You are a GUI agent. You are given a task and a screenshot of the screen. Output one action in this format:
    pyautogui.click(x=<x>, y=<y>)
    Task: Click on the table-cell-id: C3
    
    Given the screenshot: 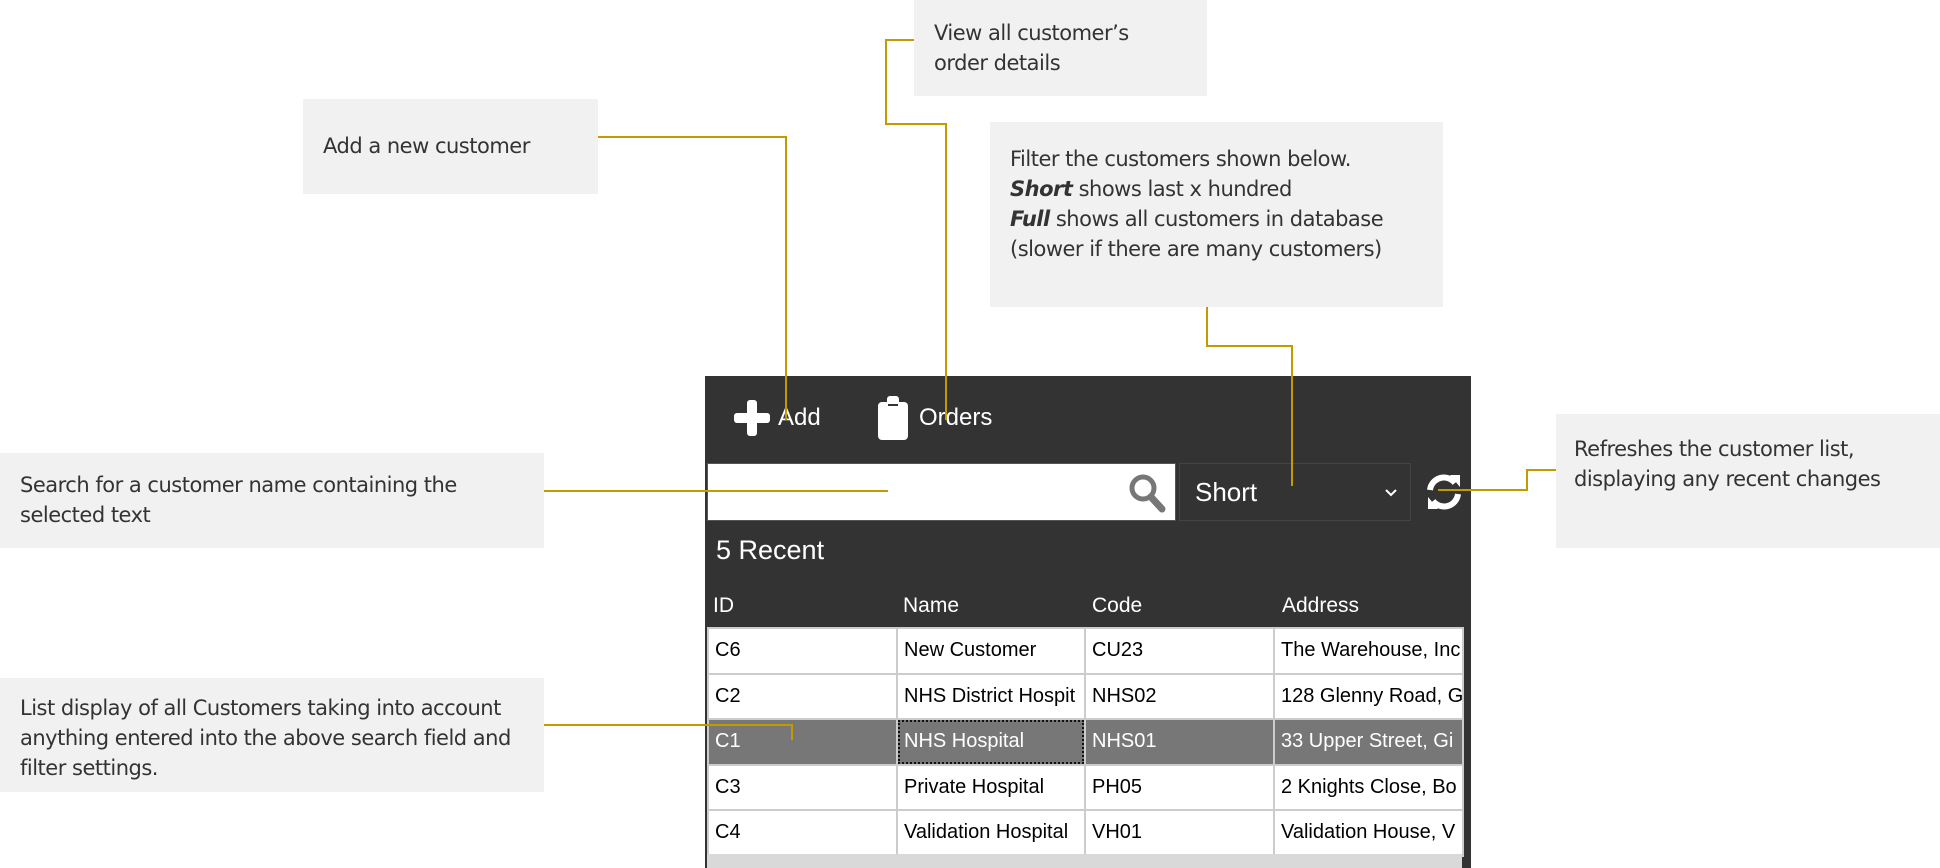 What is the action you would take?
    pyautogui.click(x=802, y=787)
    